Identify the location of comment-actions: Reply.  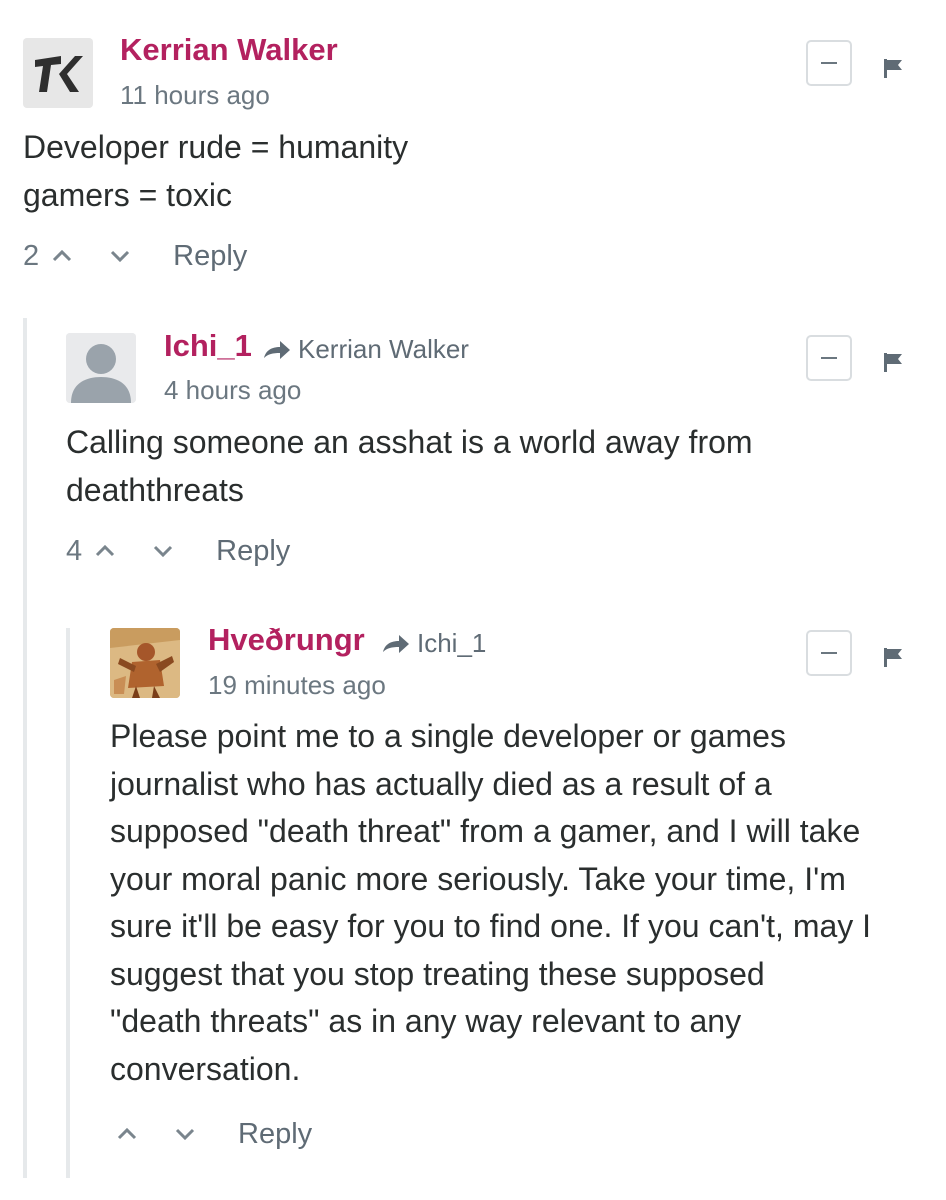
(211, 1134).